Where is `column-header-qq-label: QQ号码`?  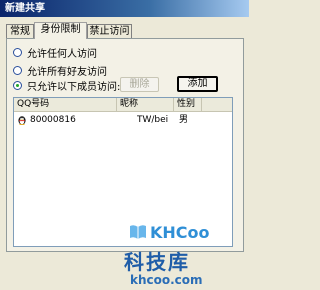 column-header-qq-label: QQ号码 is located at coordinates (33, 104).